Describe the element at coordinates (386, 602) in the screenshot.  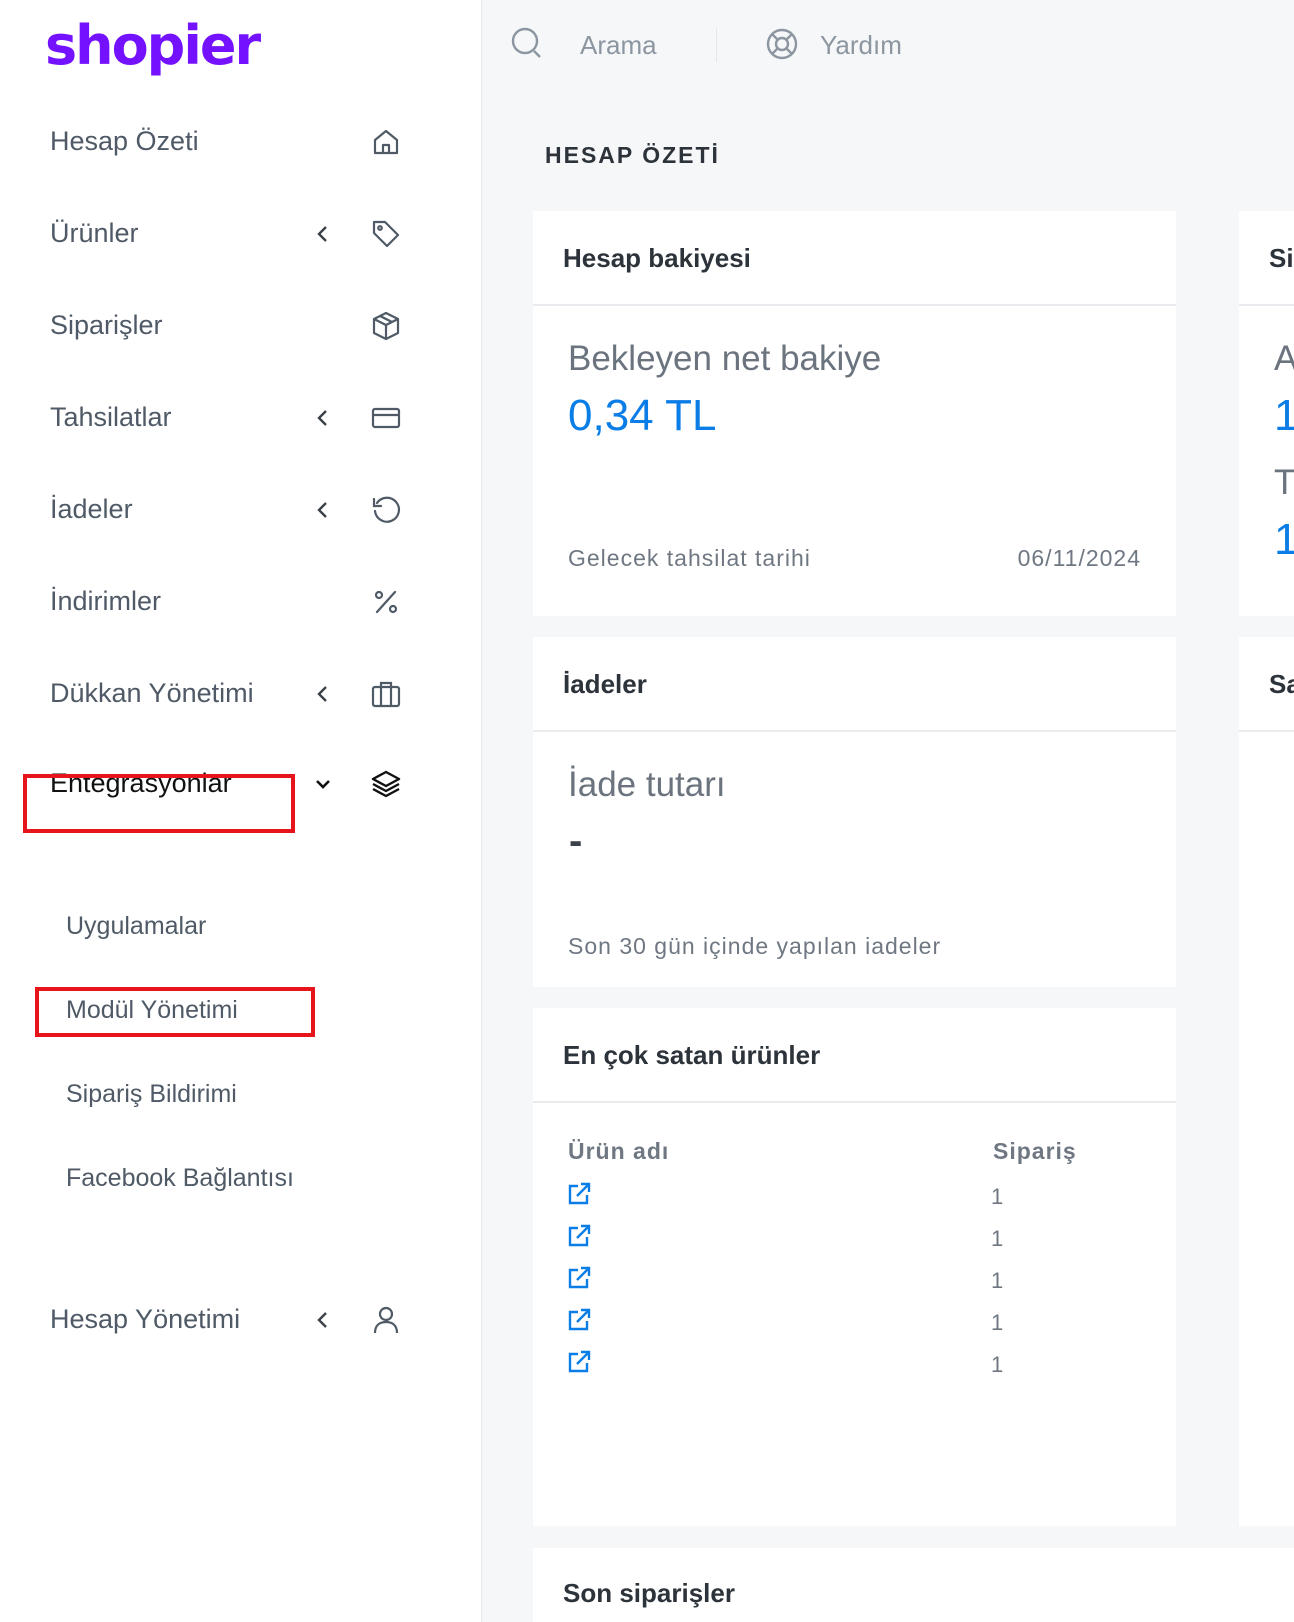
I see `percent-icon` at that location.